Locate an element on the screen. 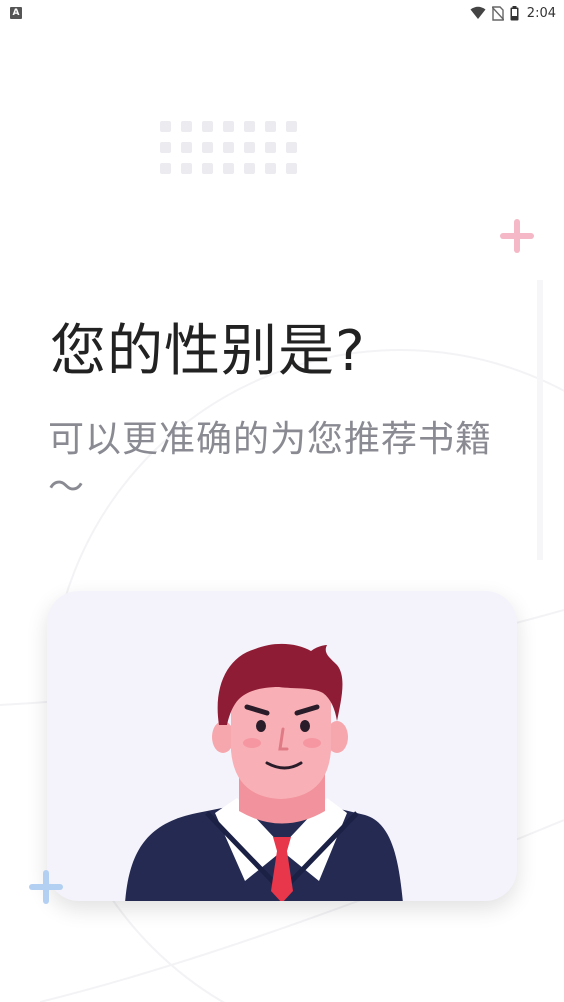 The width and height of the screenshot is (564, 1002). a-icon: A is located at coordinates (16, 13).